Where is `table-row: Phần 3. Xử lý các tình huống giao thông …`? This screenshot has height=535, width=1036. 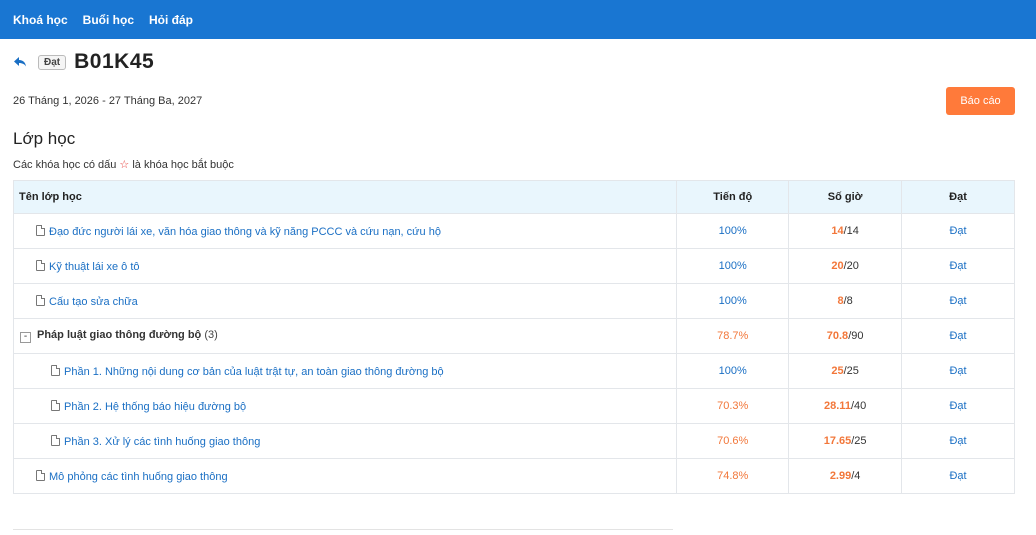
table-row: Phần 3. Xử lý các tình huống giao thông … is located at coordinates (513, 441).